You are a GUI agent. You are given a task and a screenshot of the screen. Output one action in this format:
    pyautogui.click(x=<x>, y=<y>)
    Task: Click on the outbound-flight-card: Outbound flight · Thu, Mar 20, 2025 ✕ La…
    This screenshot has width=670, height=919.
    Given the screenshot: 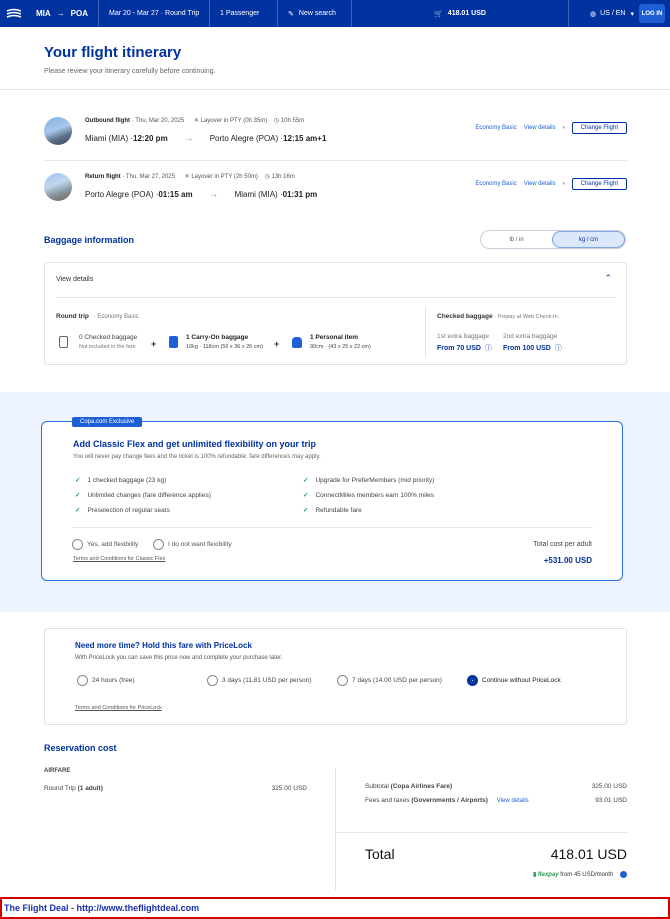 What is the action you would take?
    pyautogui.click(x=335, y=141)
    